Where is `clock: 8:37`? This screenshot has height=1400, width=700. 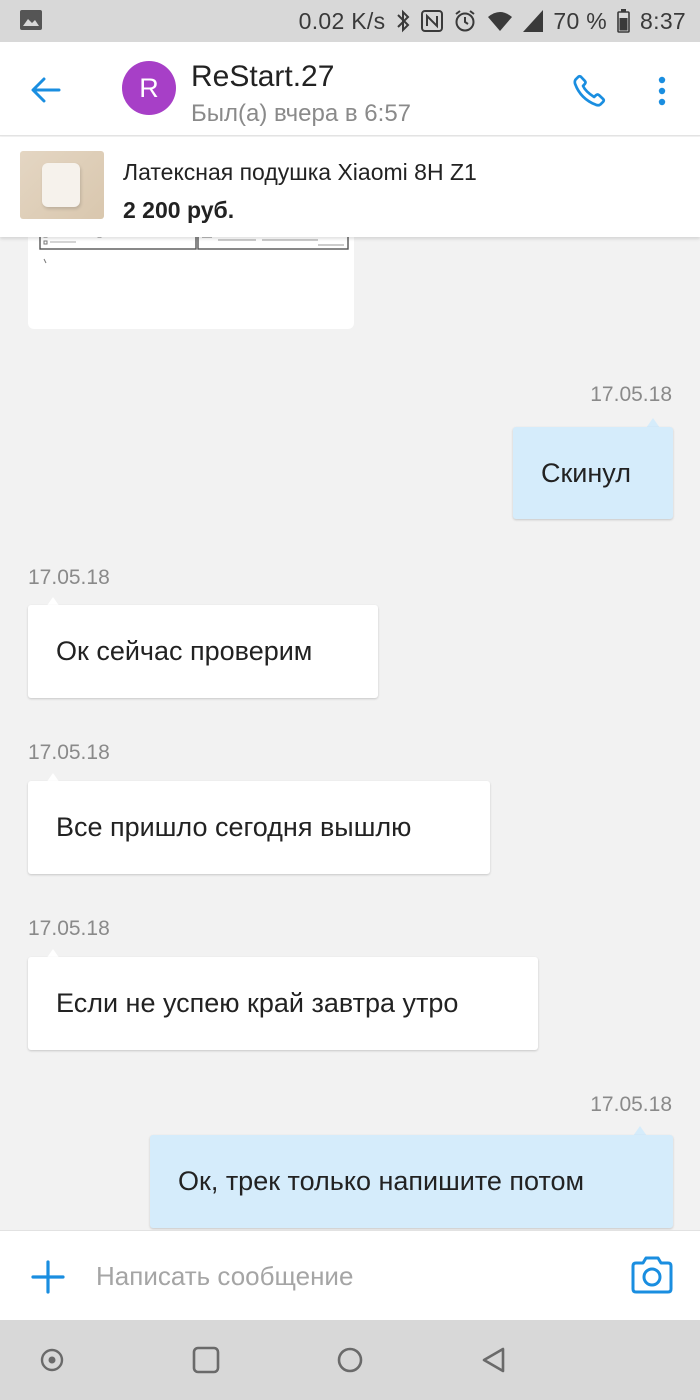 clock: 8:37 is located at coordinates (663, 20).